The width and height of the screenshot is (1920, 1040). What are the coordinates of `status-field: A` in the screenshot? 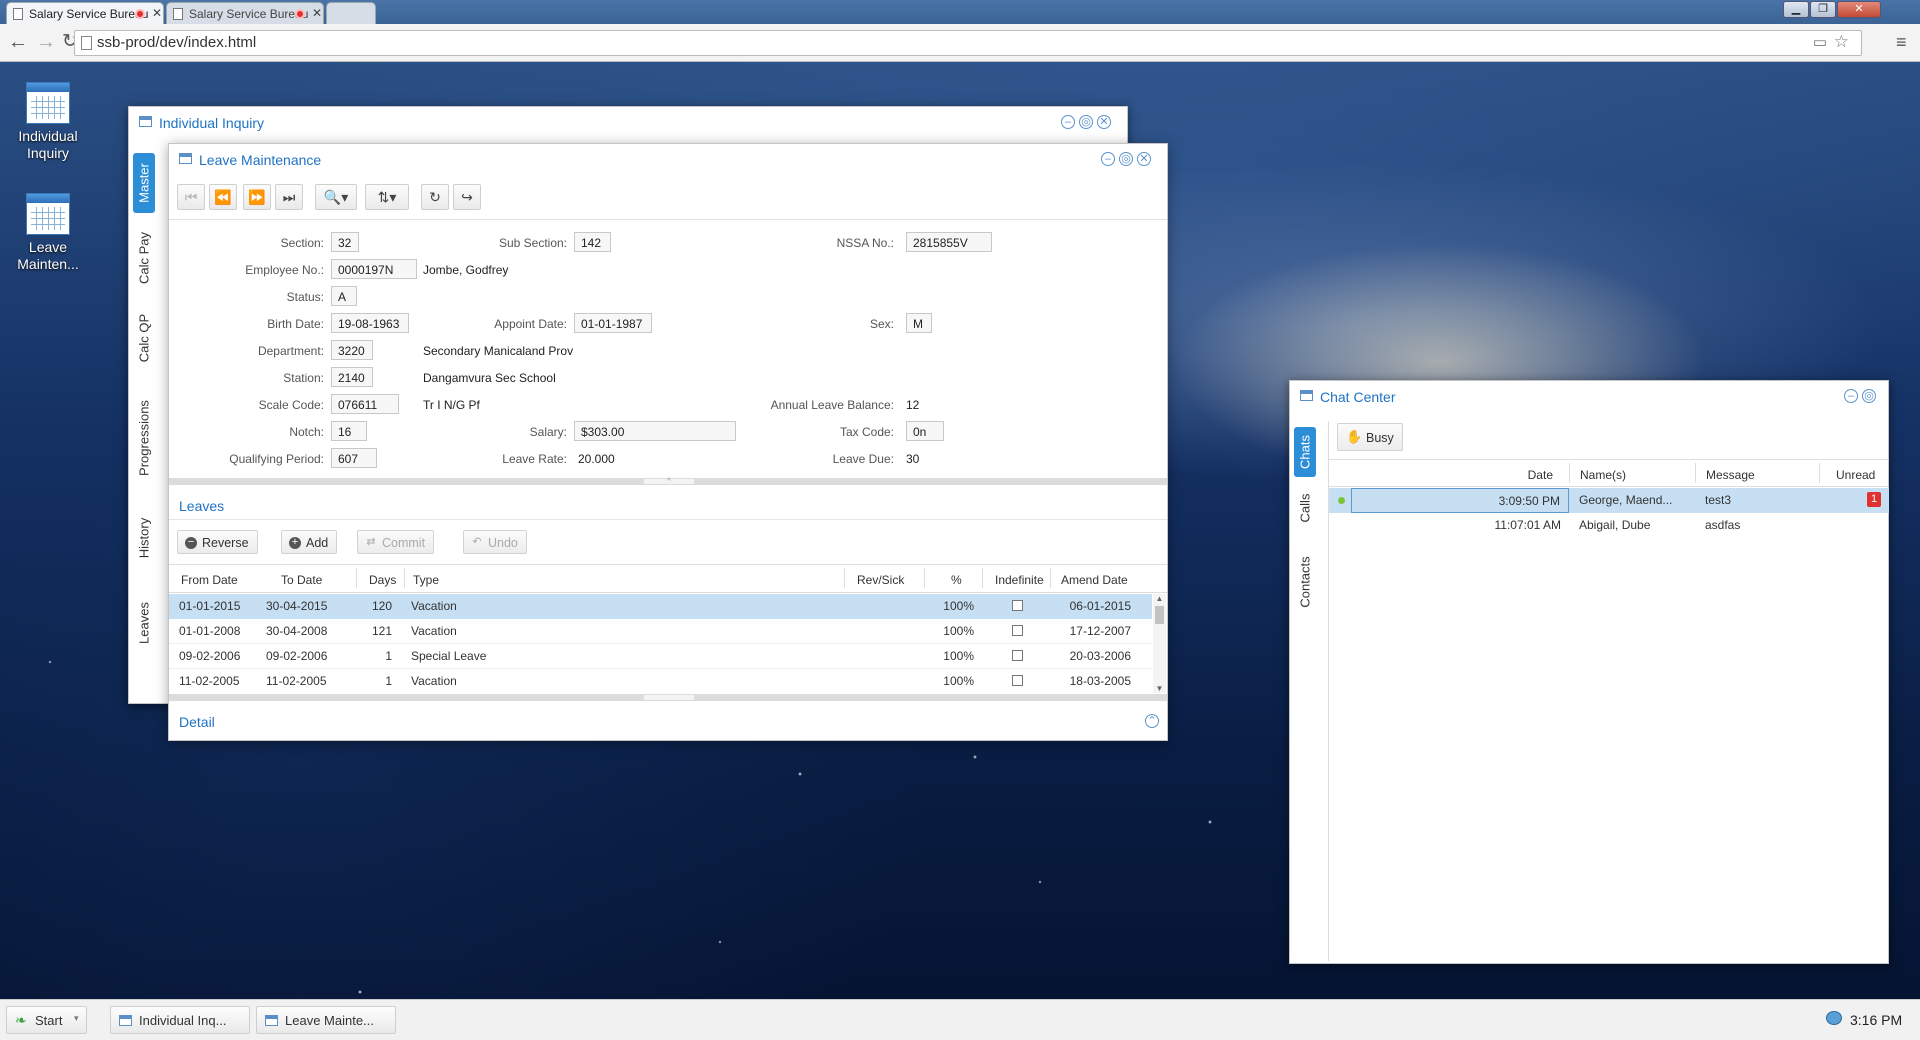 It's located at (344, 296).